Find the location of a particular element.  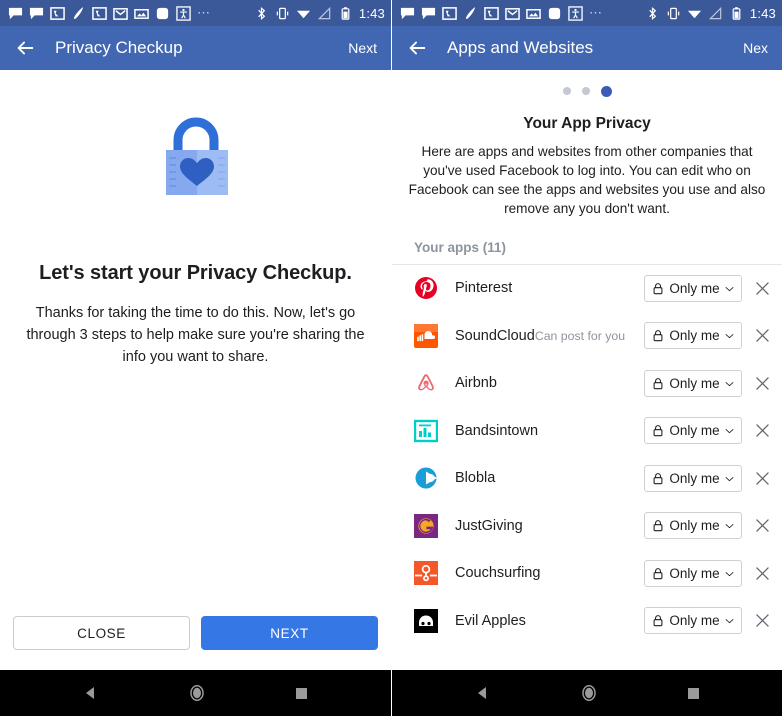

next-button: NEXT is located at coordinates (289, 633).